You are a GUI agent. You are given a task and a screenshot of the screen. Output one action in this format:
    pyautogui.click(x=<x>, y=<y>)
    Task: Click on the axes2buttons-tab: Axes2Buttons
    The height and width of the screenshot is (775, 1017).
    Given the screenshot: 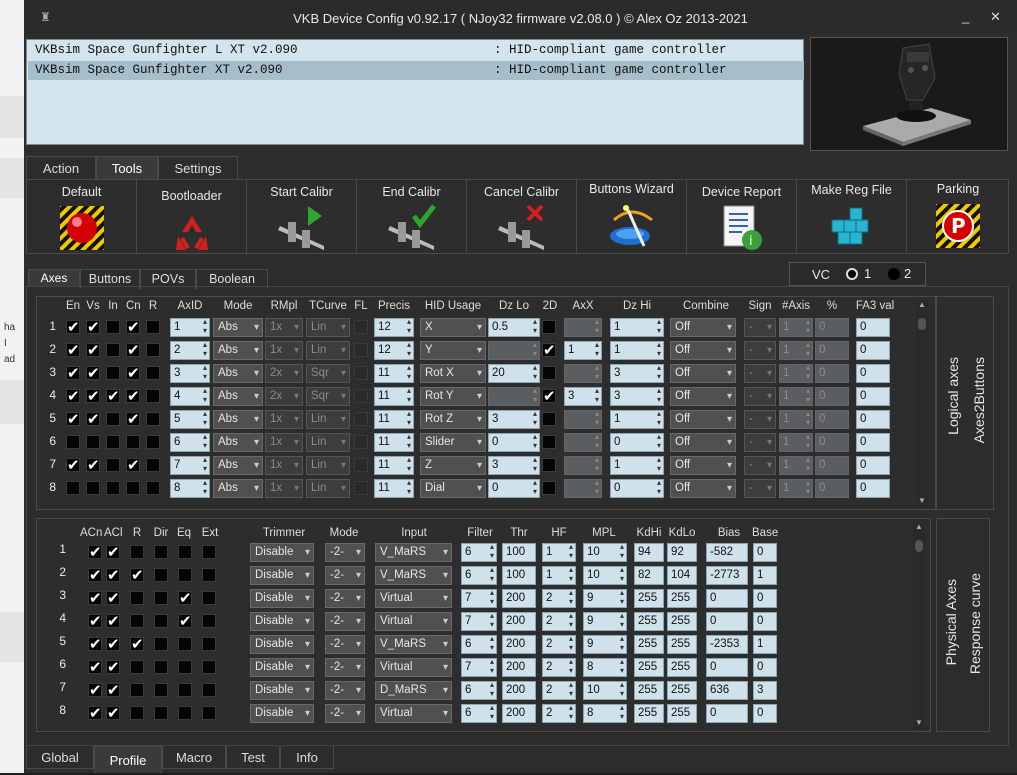 What is the action you would take?
    pyautogui.click(x=979, y=400)
    